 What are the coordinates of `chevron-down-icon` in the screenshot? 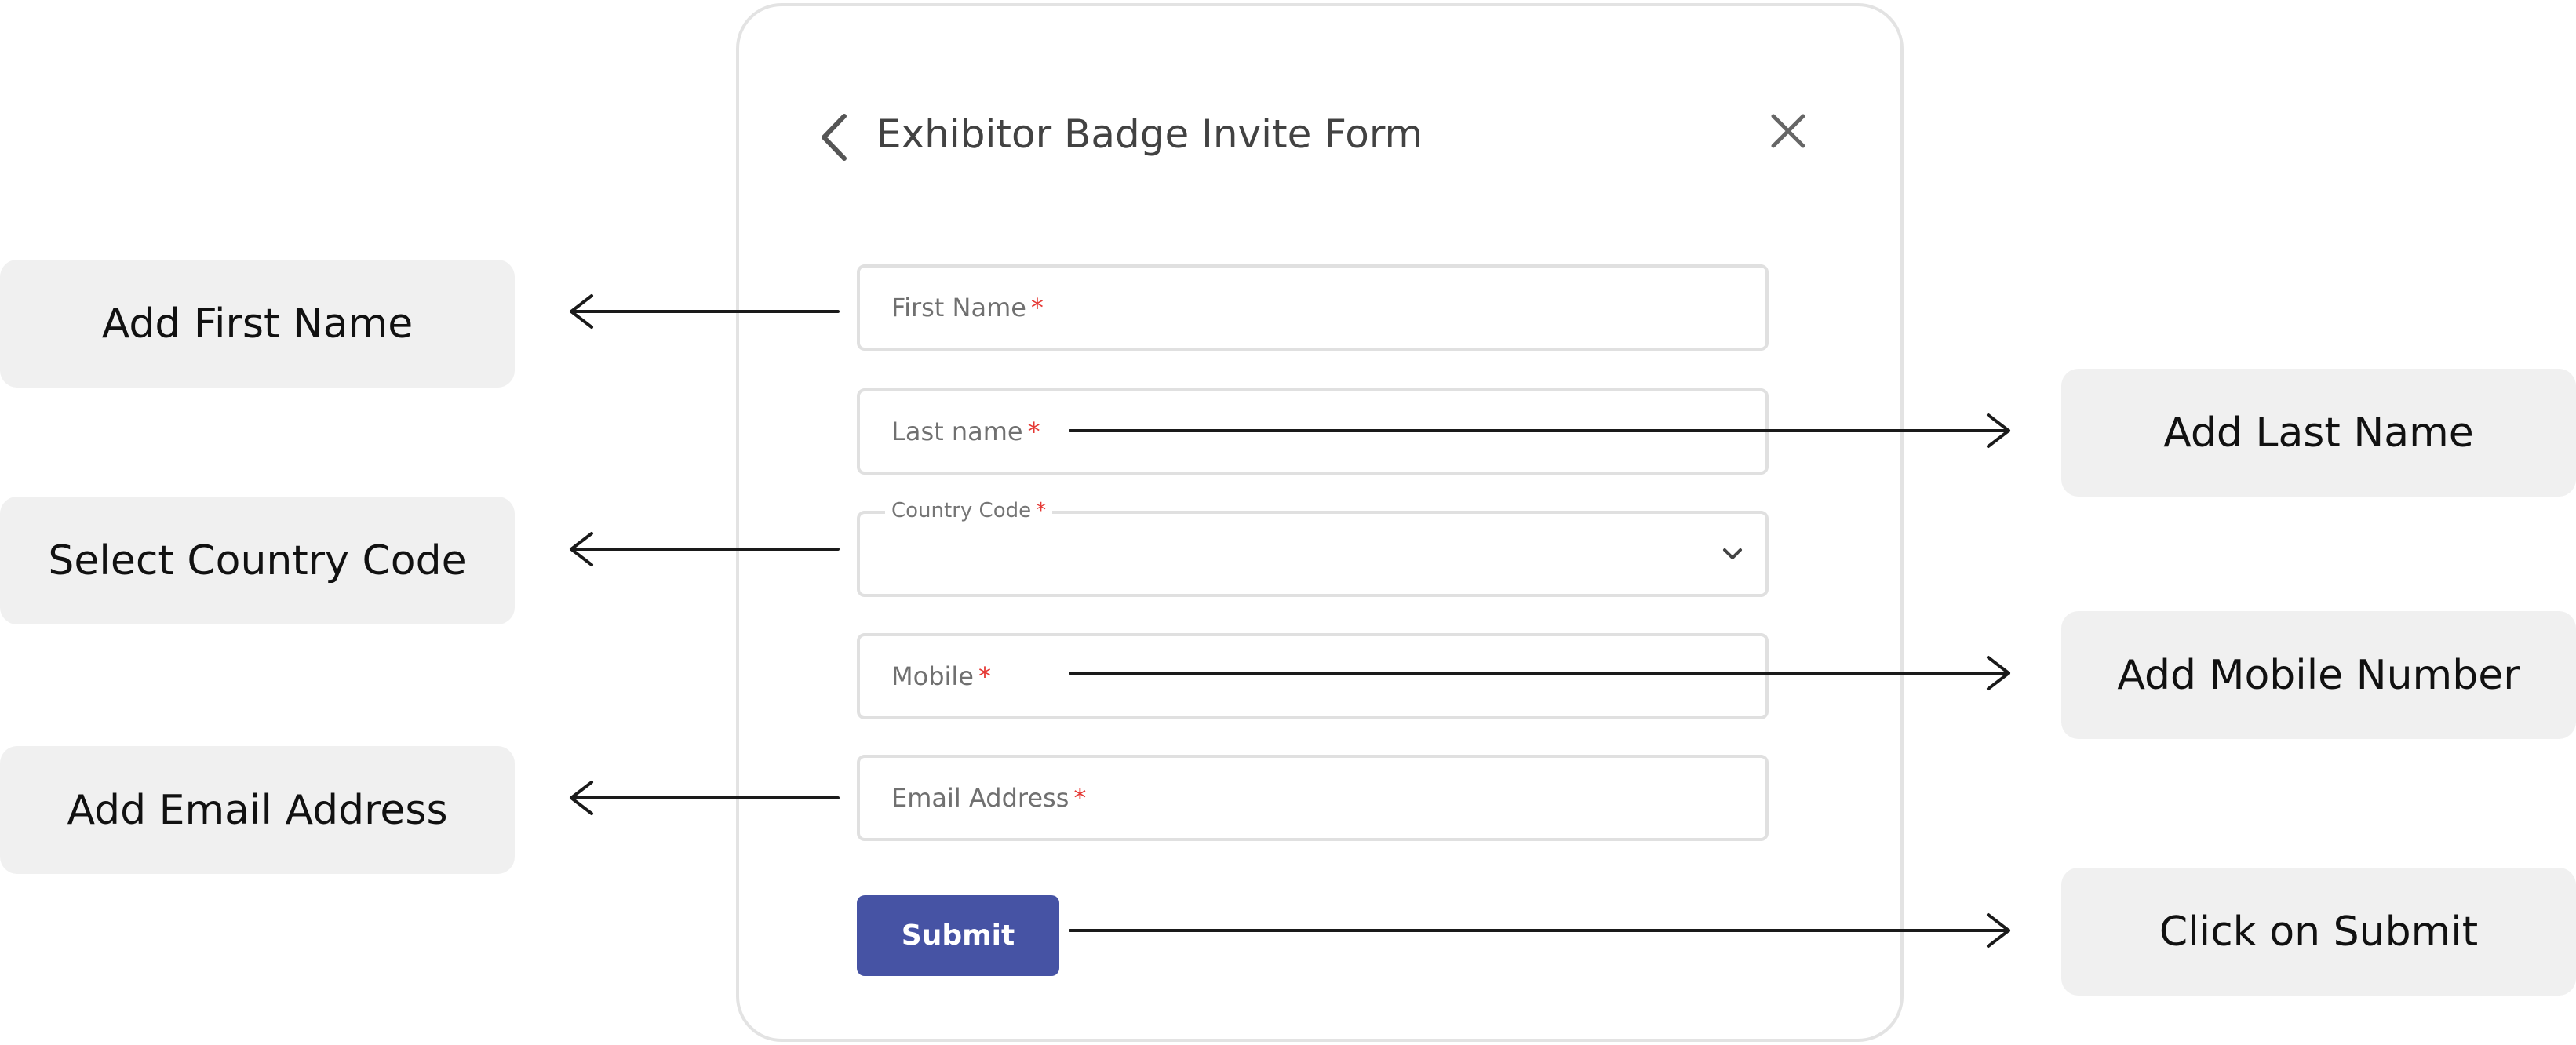 It's located at (1732, 554).